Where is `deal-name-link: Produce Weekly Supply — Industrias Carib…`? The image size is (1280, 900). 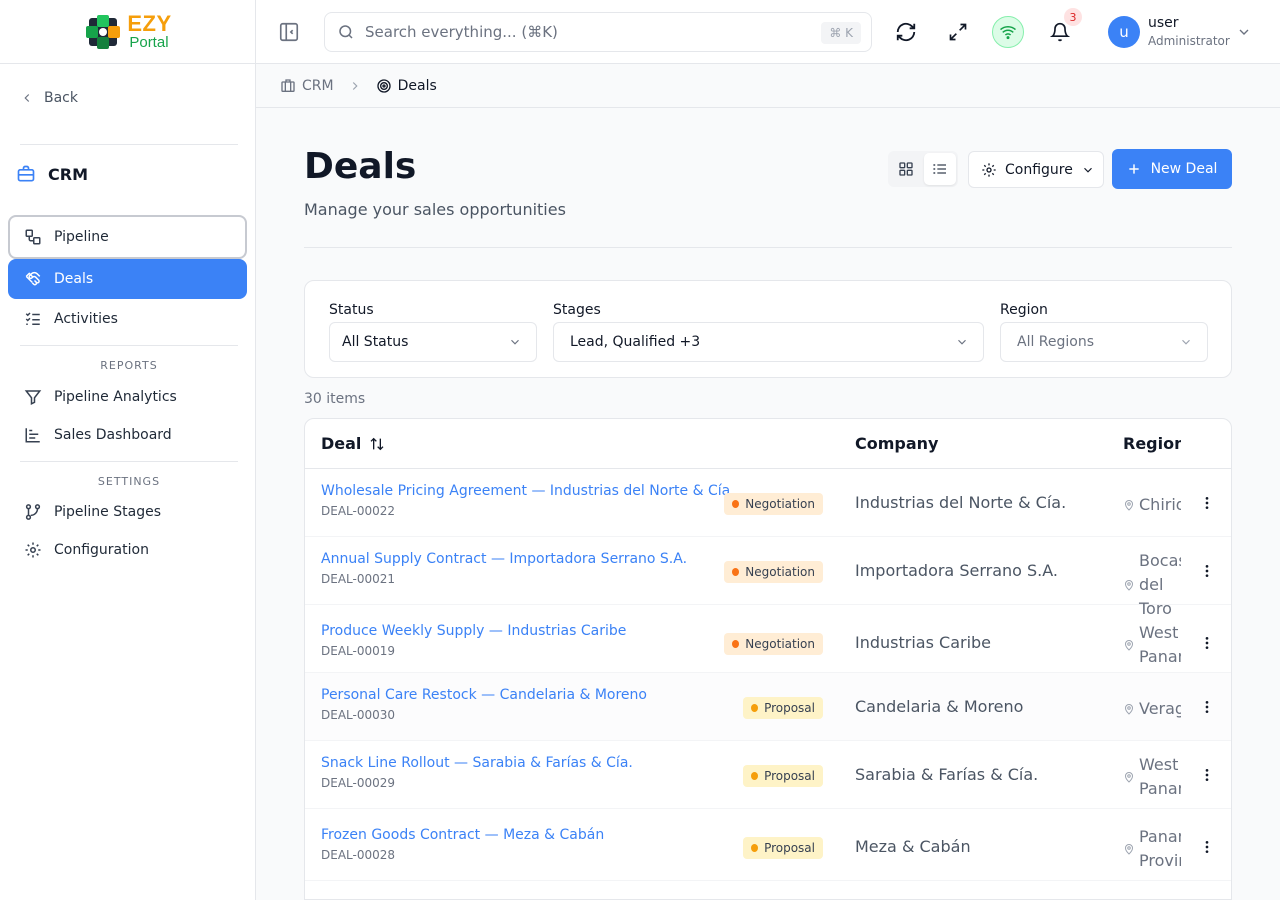
deal-name-link: Produce Weekly Supply — Industrias Carib… is located at coordinates (473, 631).